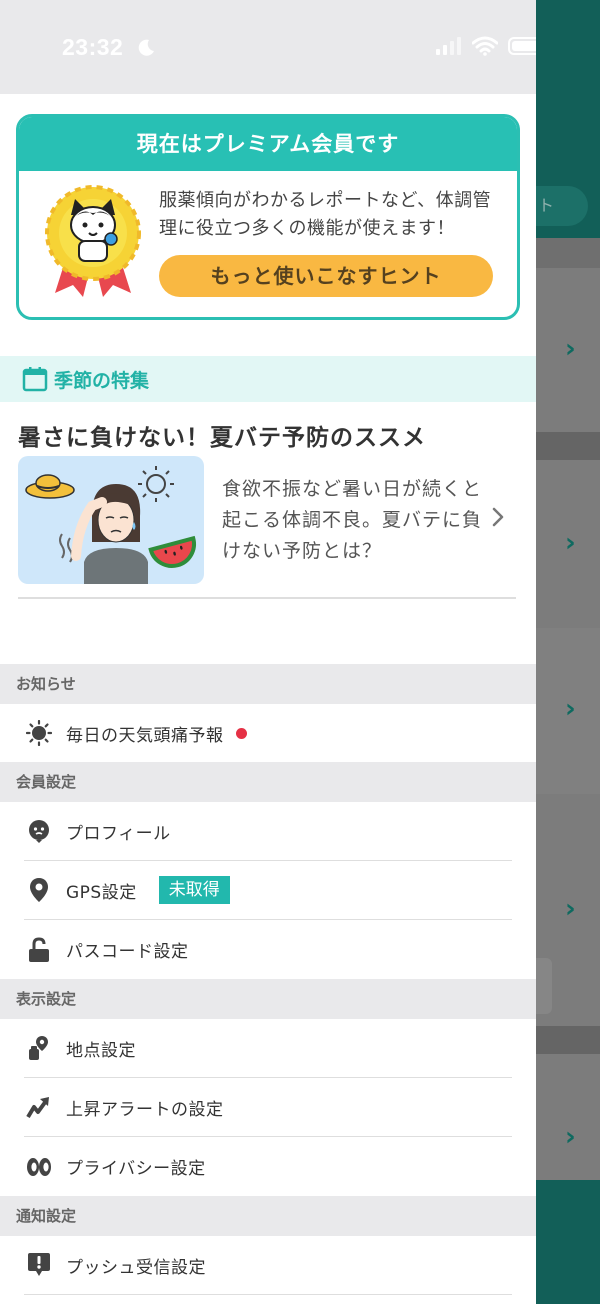  What do you see at coordinates (118, 833) in the screenshot?
I see `list-item-label: プロフィール` at bounding box center [118, 833].